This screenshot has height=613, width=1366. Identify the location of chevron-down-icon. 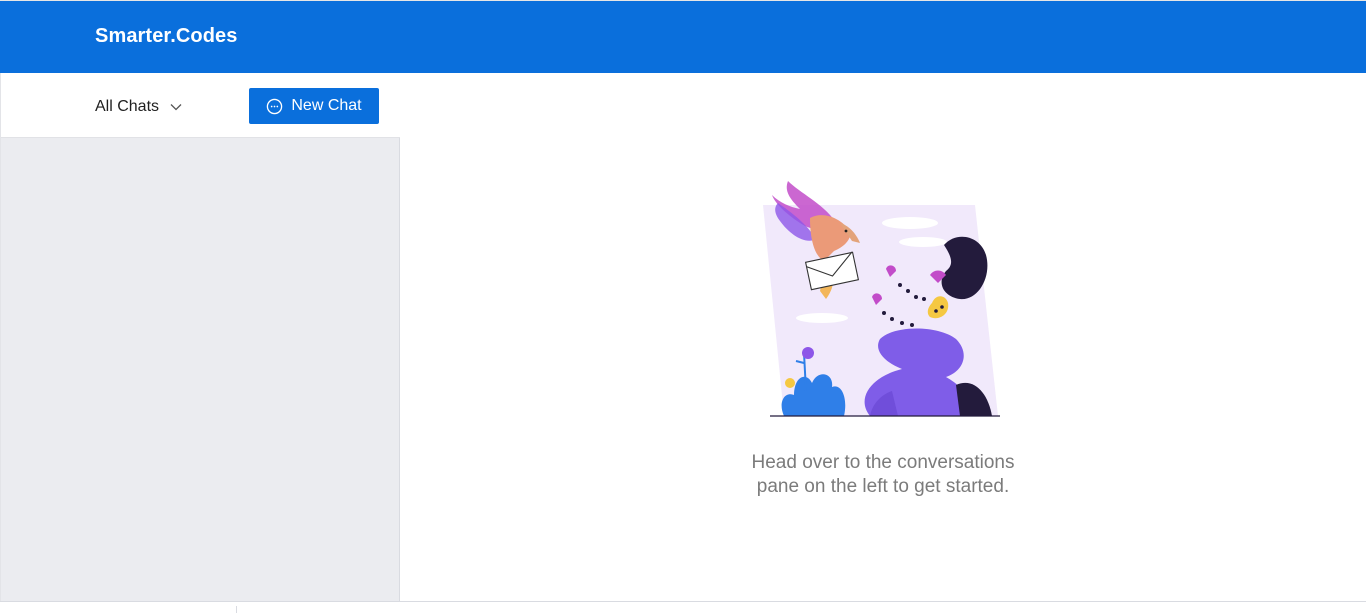
(176, 107).